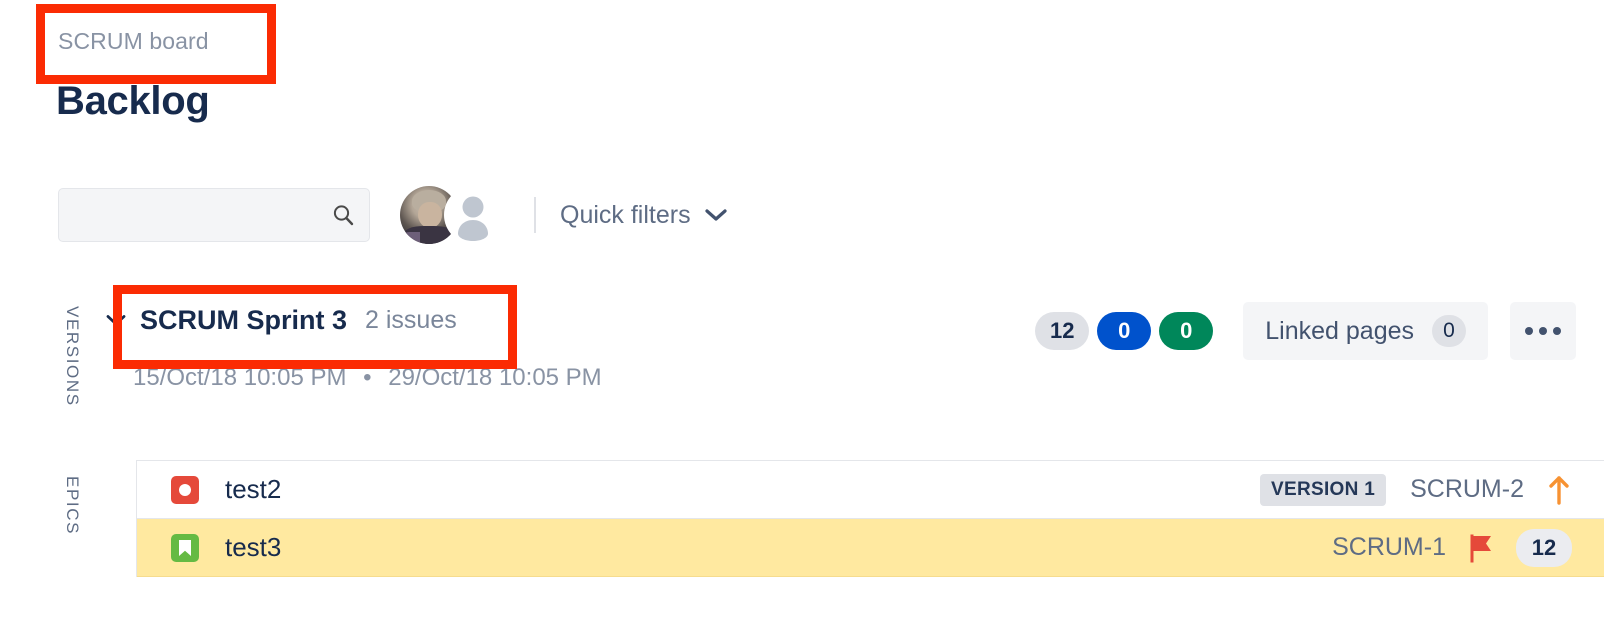 This screenshot has height=642, width=1604. I want to click on search-box, so click(214, 215).